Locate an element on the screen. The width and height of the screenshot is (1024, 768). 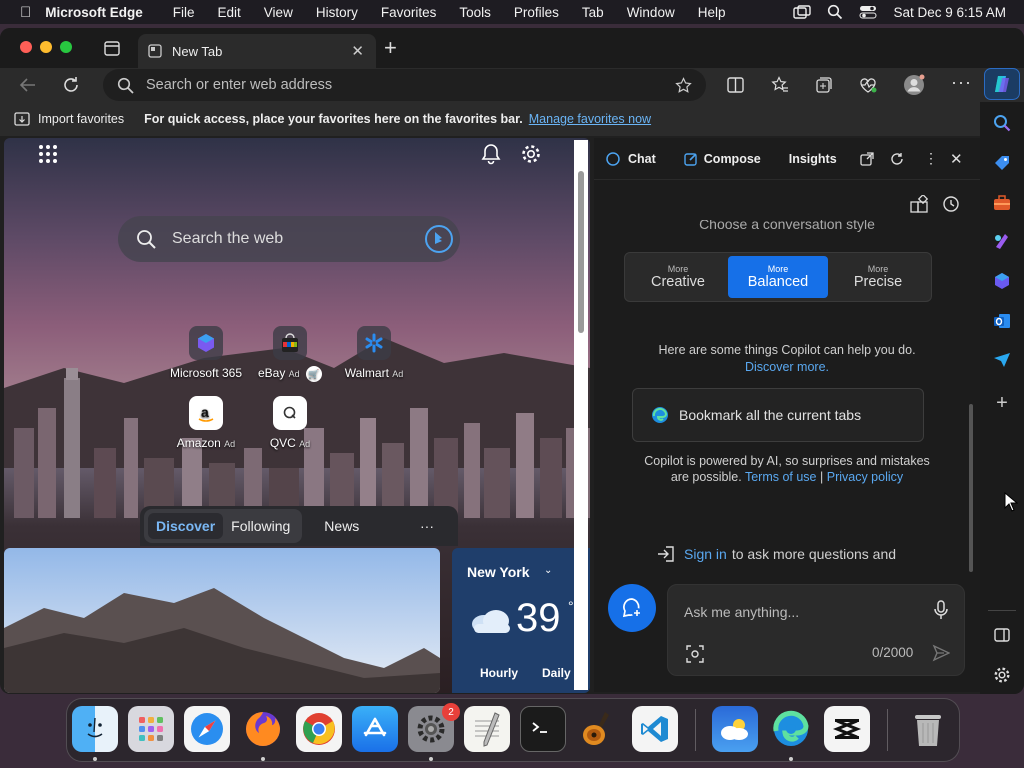
sidebar-games-icon is located at coordinates (1002, 241).